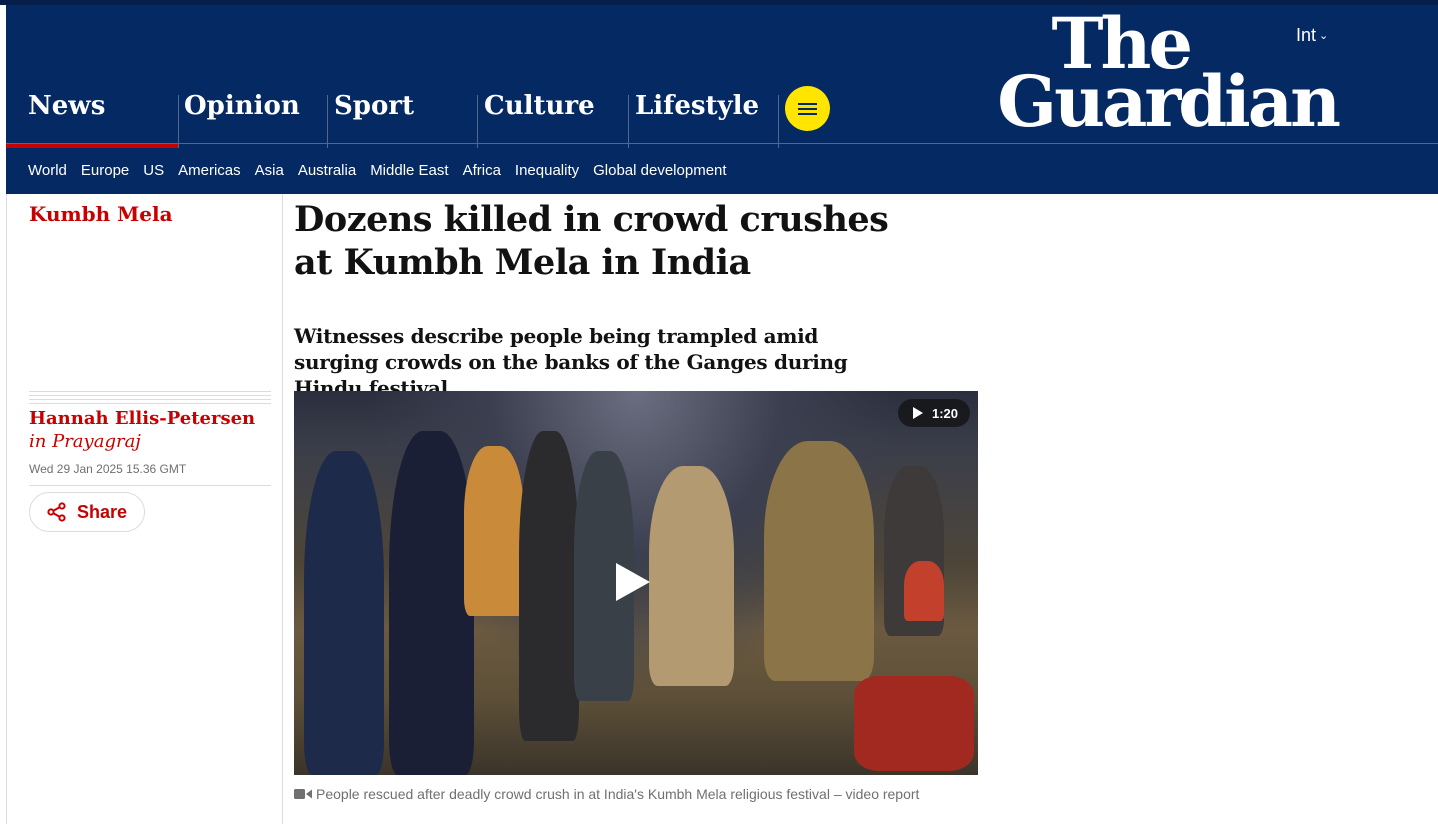 The height and width of the screenshot is (824, 1438). What do you see at coordinates (547, 170) in the screenshot?
I see `subnav-inequality: Inequality` at bounding box center [547, 170].